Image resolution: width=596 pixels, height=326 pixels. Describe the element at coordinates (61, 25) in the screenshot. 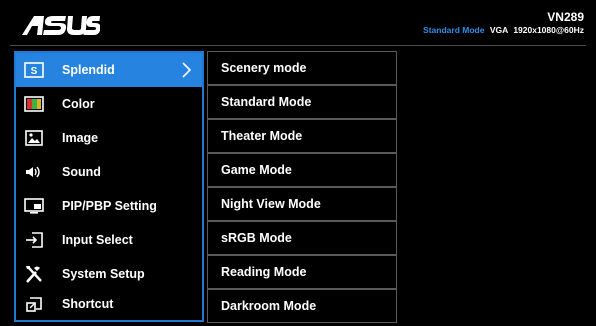

I see `asus-logo` at that location.